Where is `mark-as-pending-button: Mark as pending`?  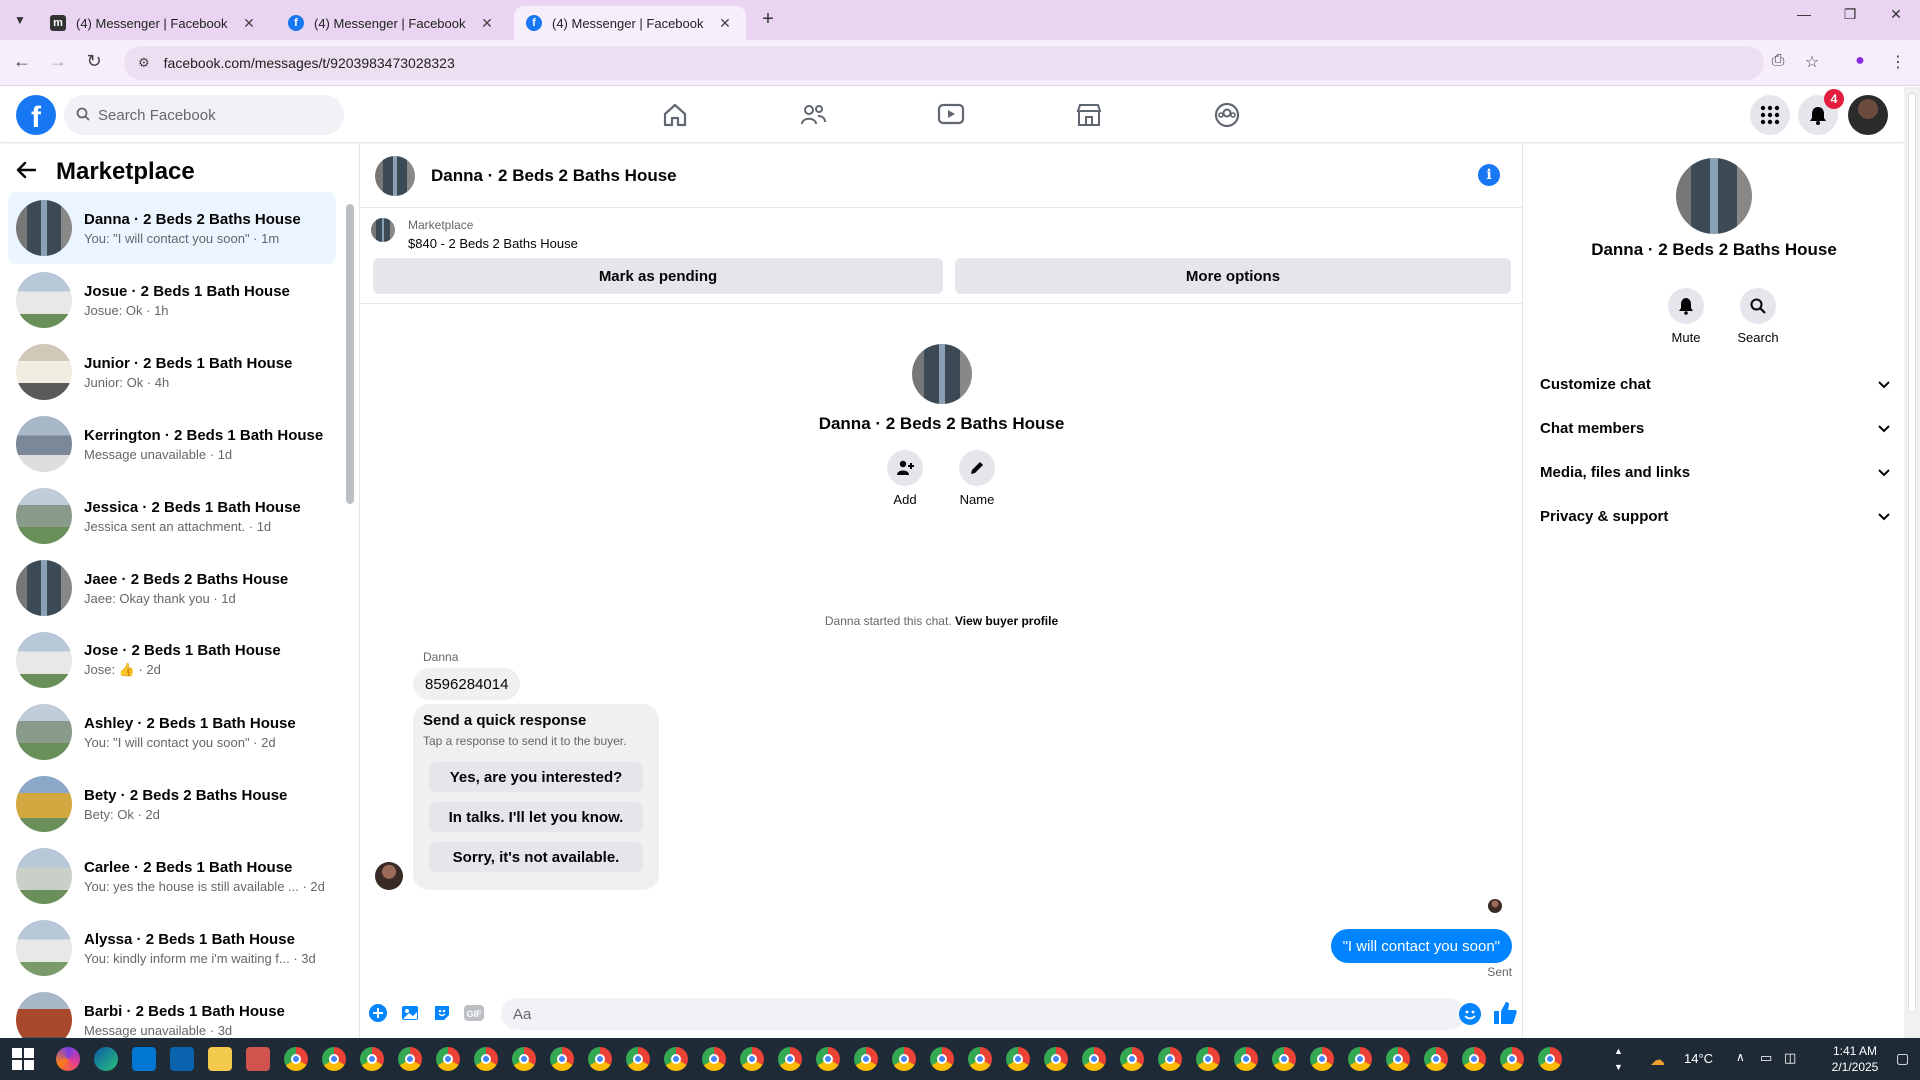 mark-as-pending-button: Mark as pending is located at coordinates (658, 276).